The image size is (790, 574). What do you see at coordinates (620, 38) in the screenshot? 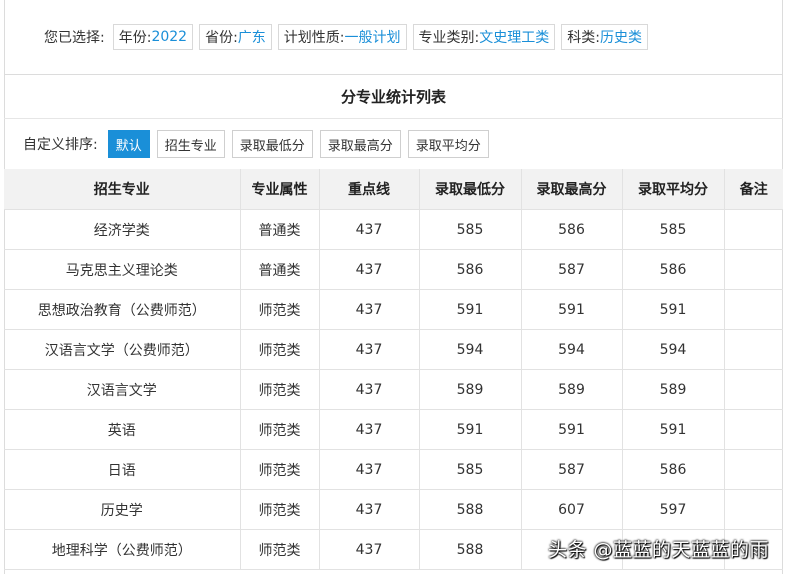
I see `chip-value: 历史类` at bounding box center [620, 38].